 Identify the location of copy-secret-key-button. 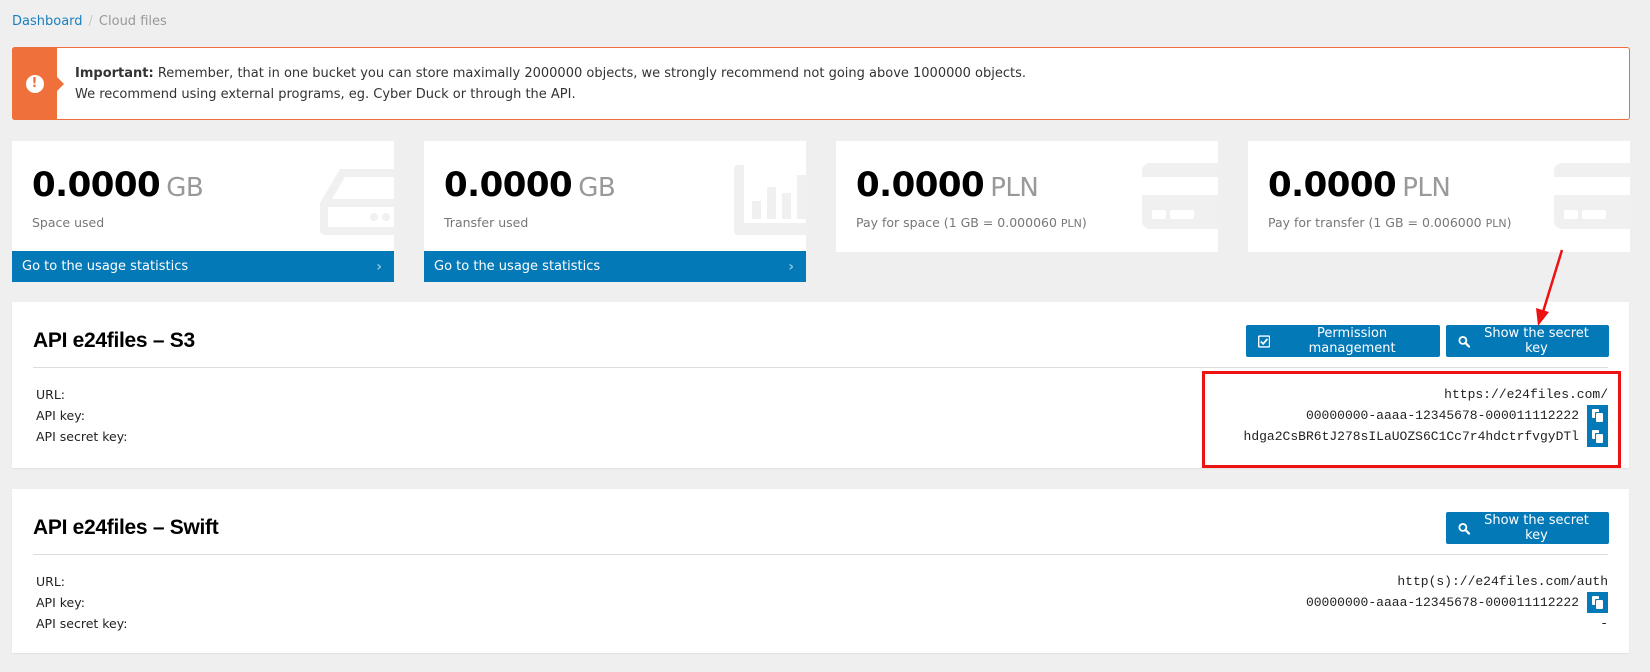
(1597, 436).